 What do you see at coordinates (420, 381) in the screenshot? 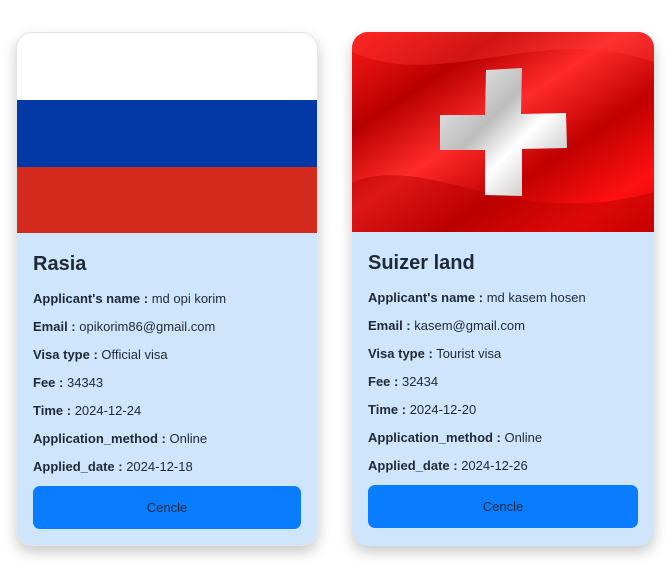
I see `fee-value: 32434` at bounding box center [420, 381].